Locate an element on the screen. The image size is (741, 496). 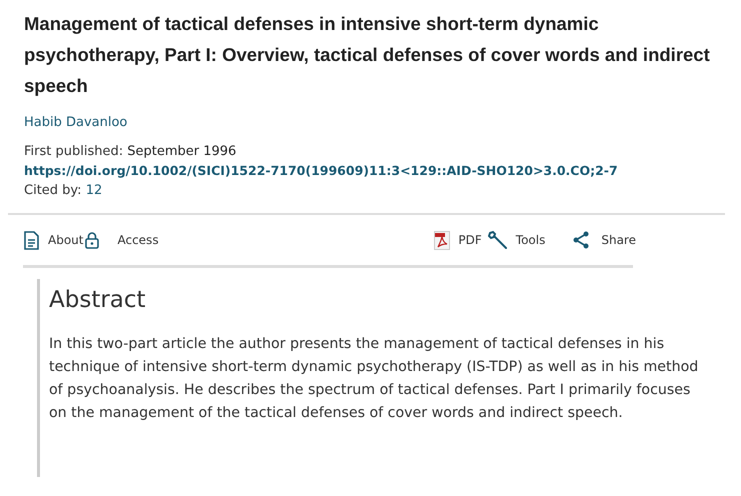
toolbar-link: PDF is located at coordinates (470, 240).